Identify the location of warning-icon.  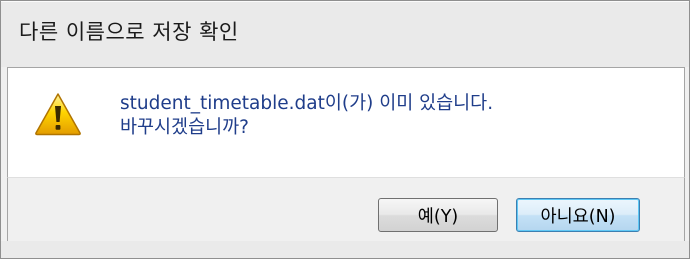
(58, 114).